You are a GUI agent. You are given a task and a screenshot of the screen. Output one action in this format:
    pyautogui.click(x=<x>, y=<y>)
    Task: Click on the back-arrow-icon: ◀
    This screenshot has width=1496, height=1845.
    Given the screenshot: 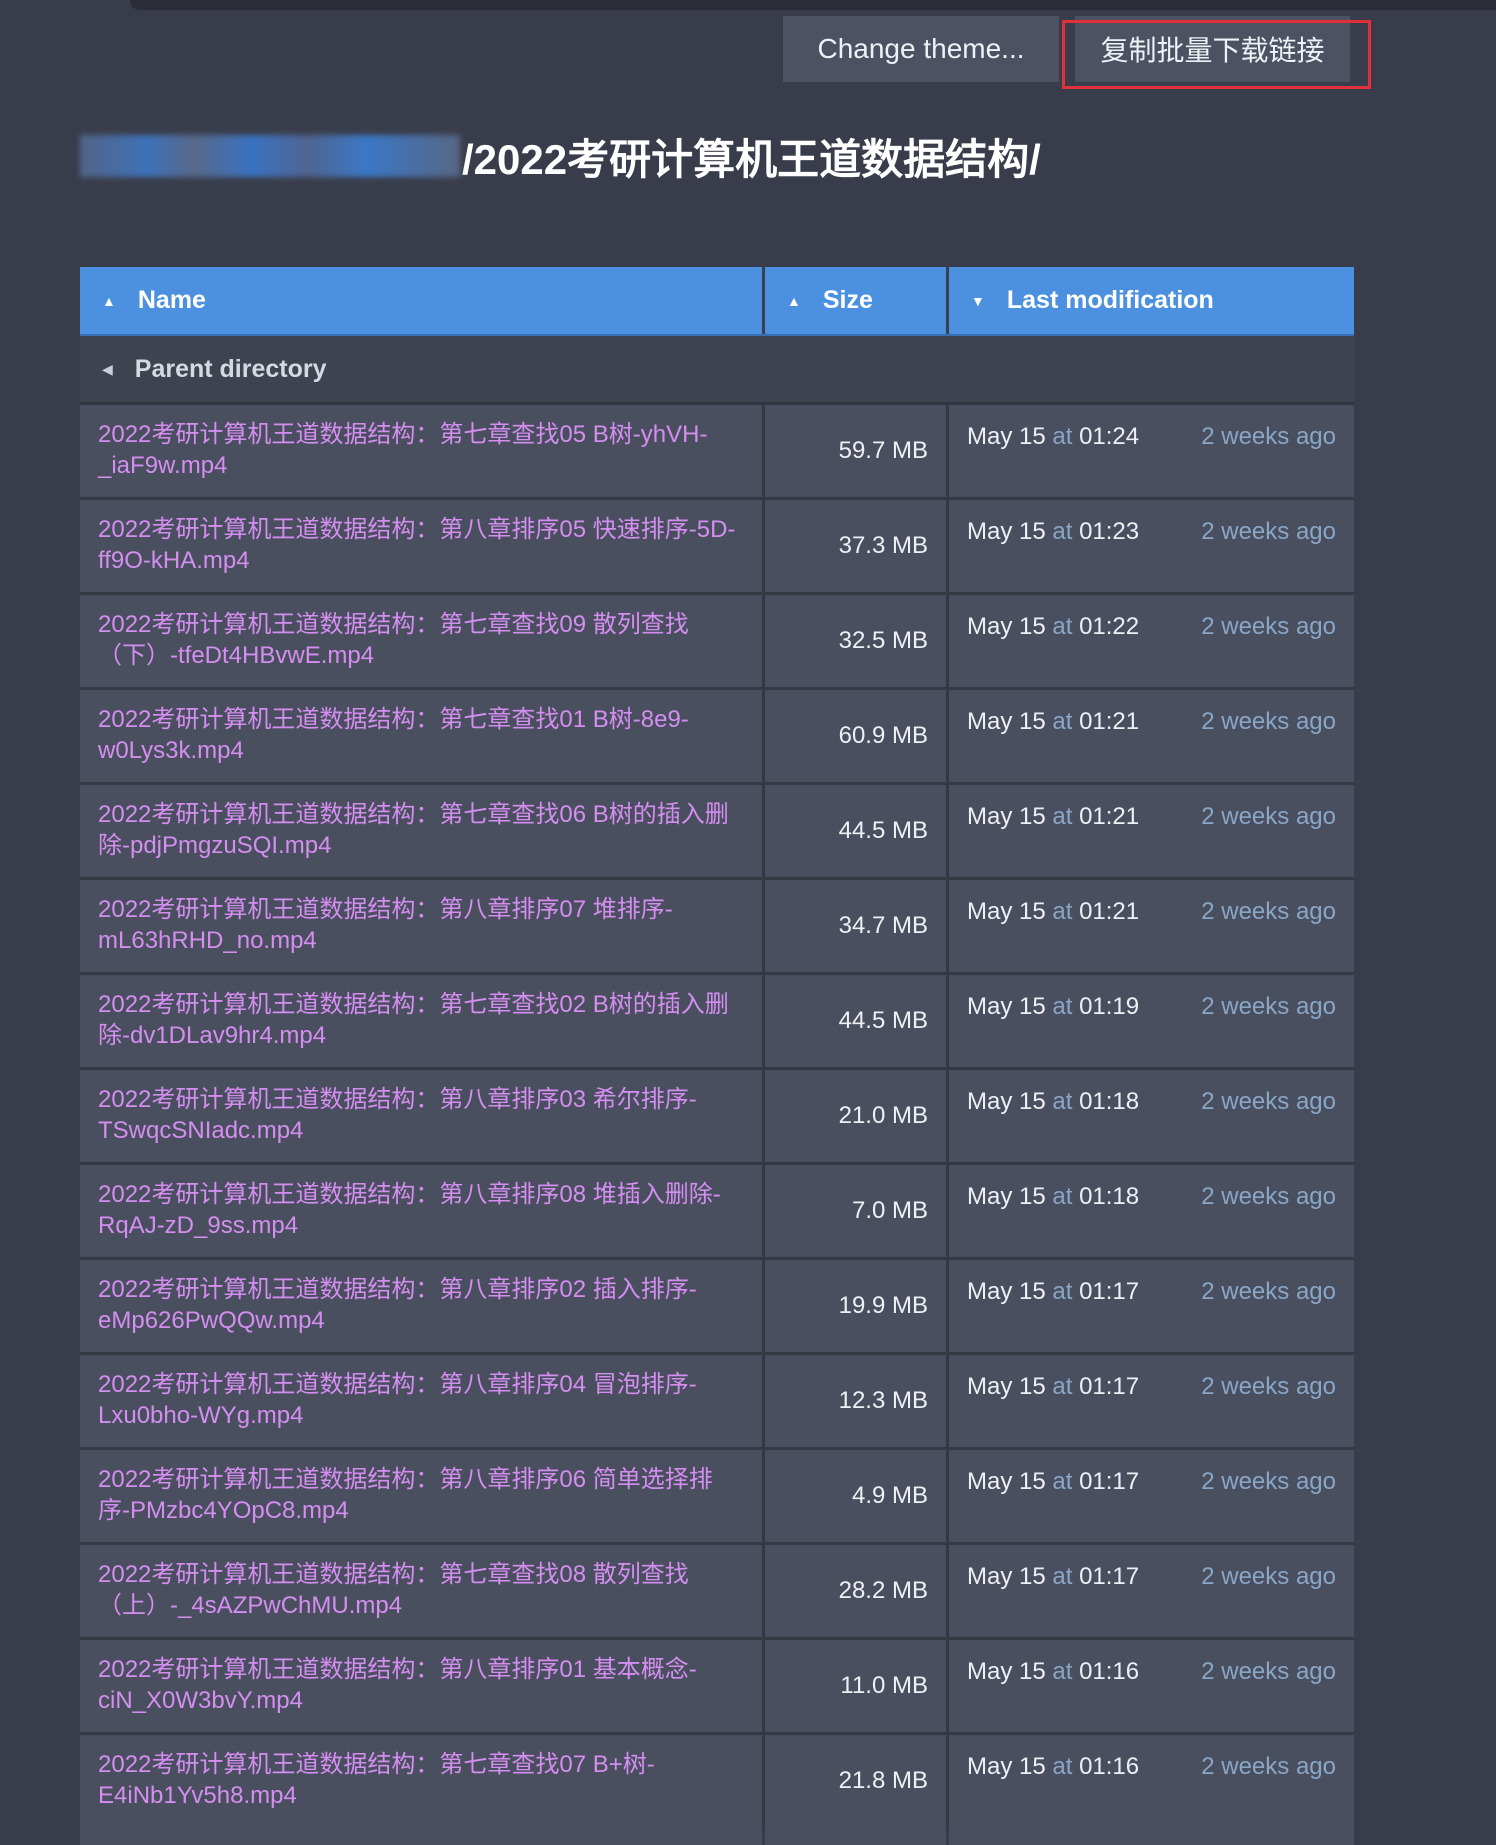 What is the action you would take?
    pyautogui.click(x=107, y=368)
    